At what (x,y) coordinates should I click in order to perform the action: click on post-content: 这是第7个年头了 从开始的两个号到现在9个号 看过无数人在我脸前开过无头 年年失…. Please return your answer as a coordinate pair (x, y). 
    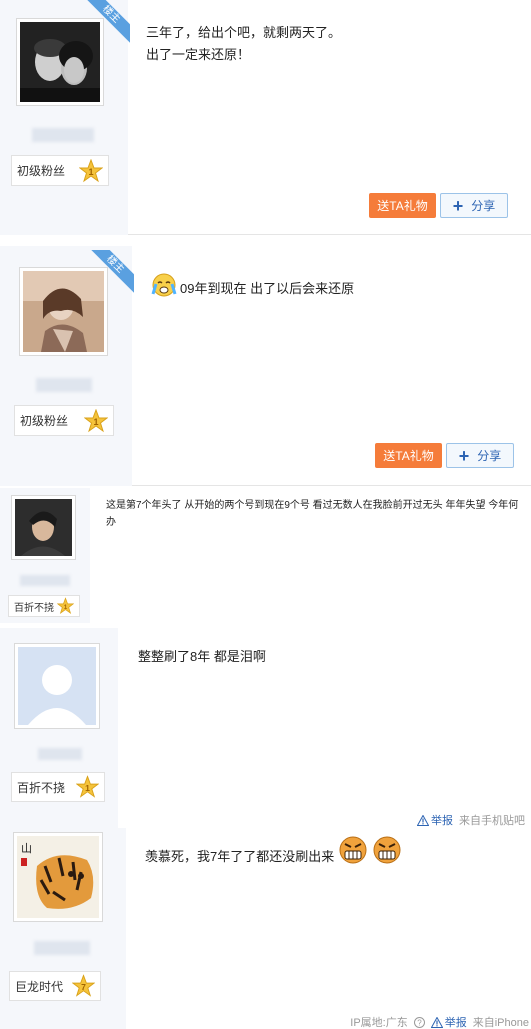
    Looking at the image, I should click on (315, 514).